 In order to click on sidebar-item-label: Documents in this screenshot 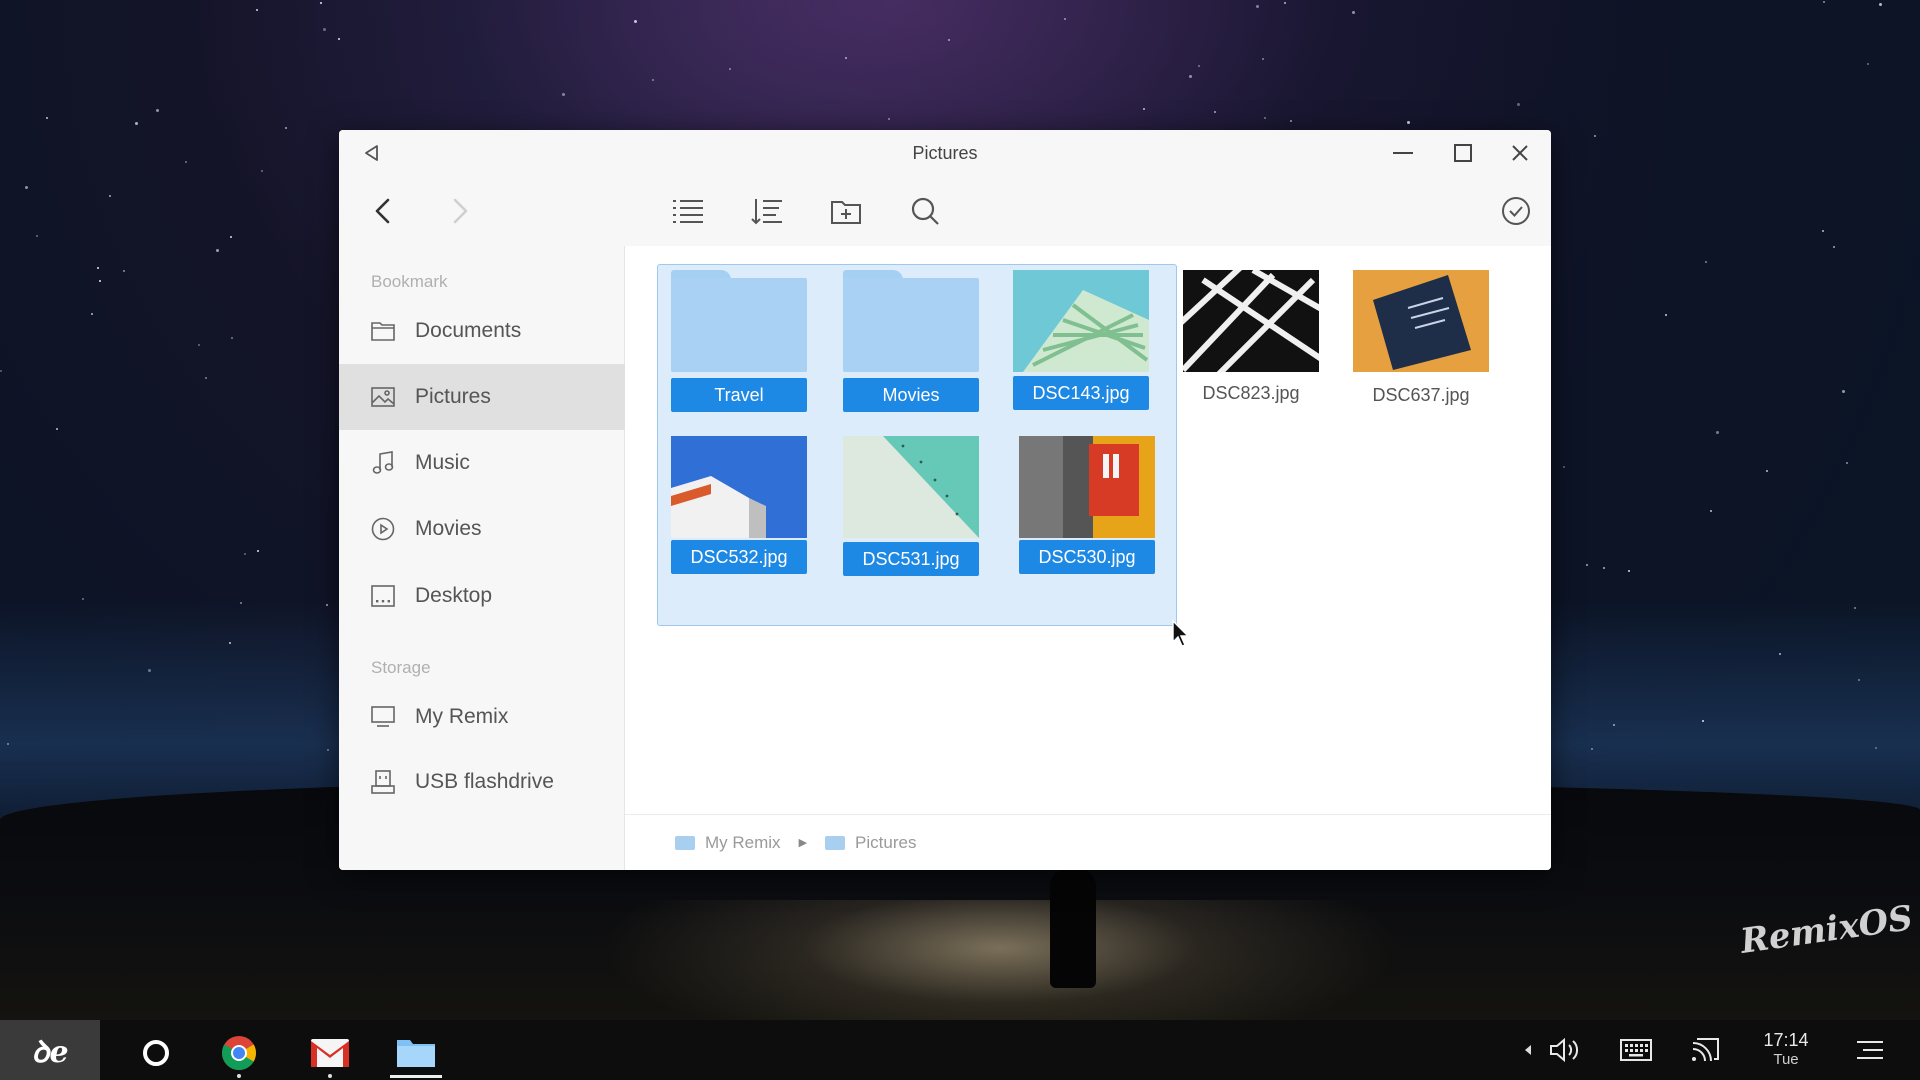, I will do `click(468, 330)`.